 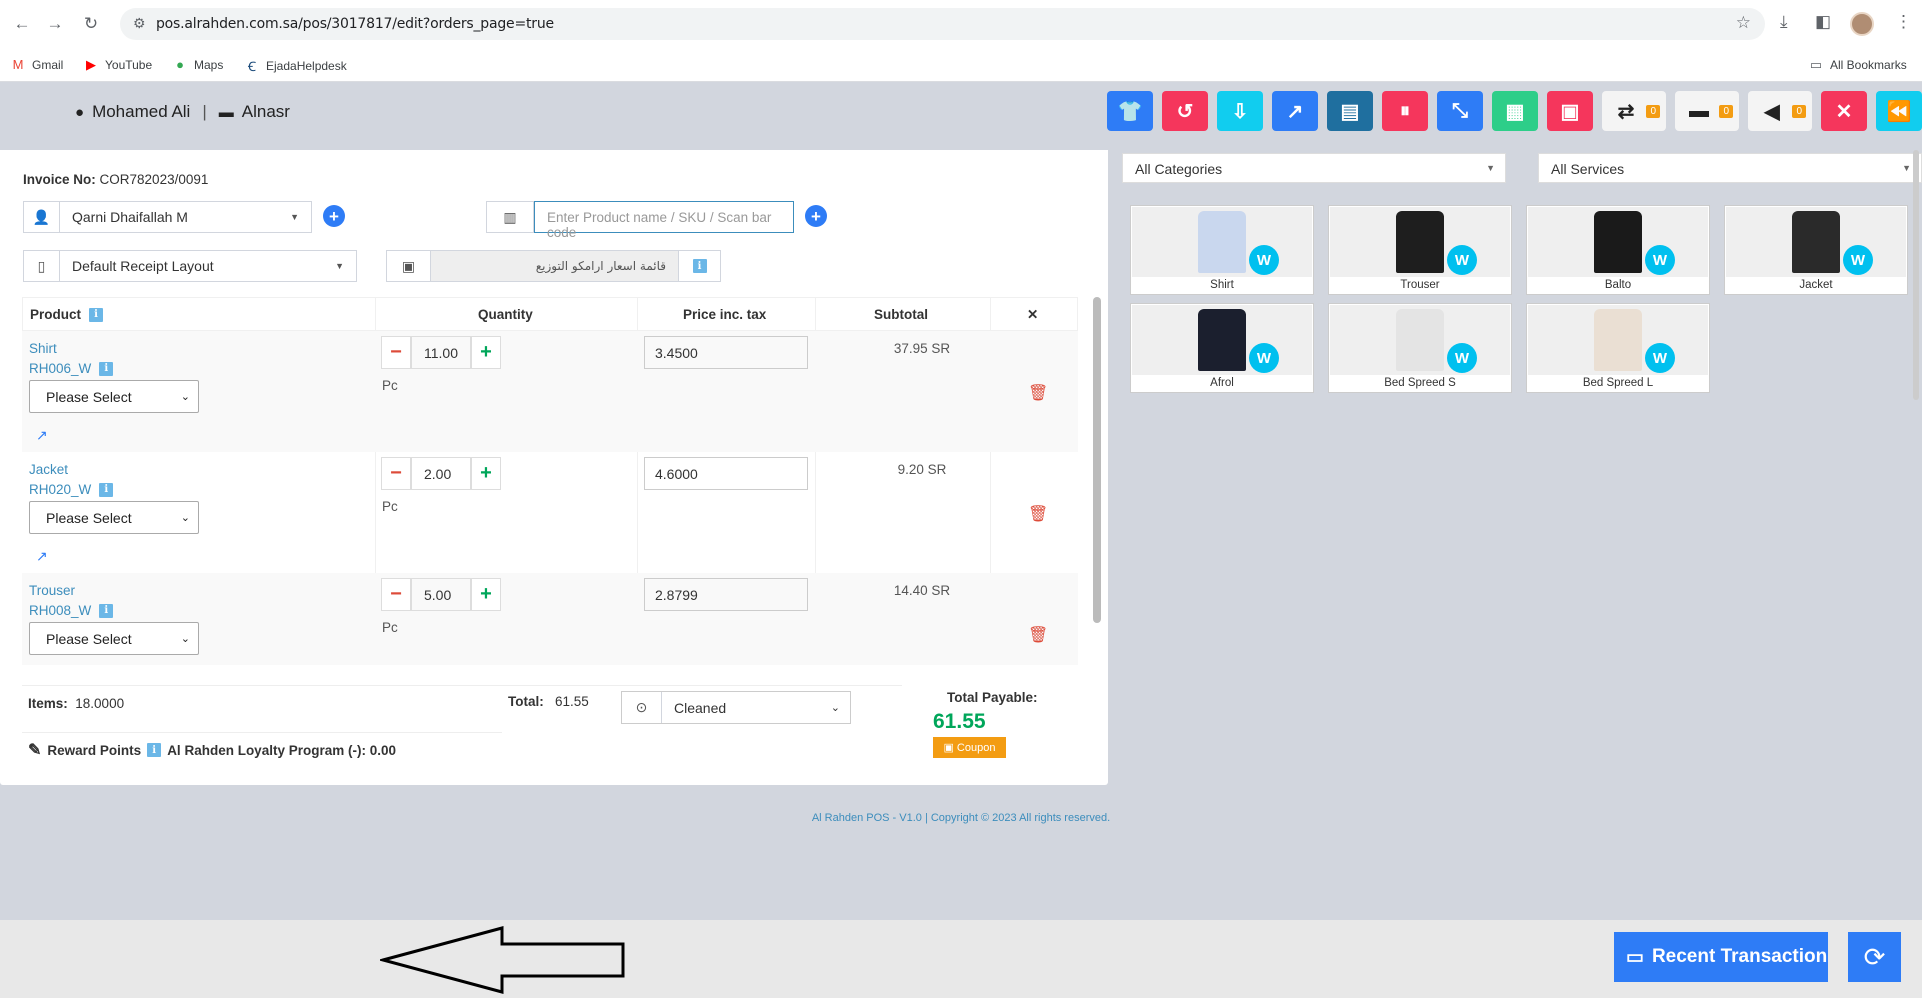 What do you see at coordinates (1032, 315) in the screenshot?
I see `clear-all-icon: ✕` at bounding box center [1032, 315].